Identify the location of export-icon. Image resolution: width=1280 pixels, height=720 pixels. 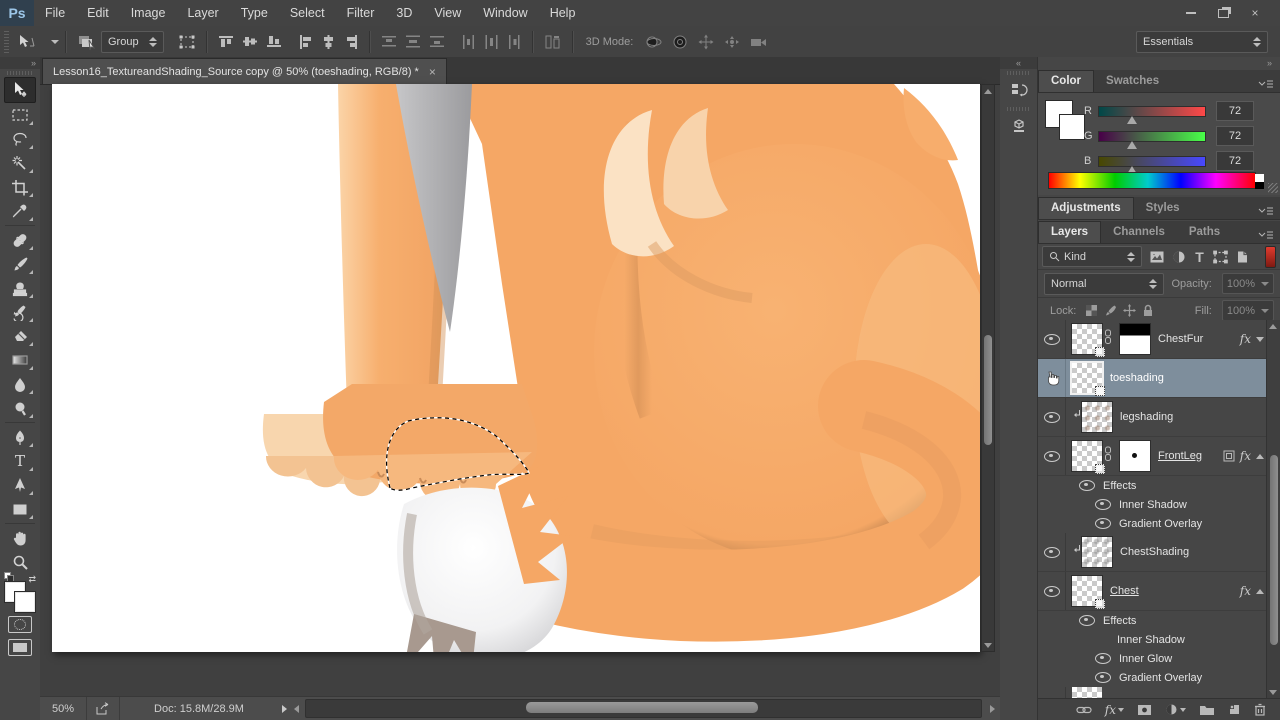
(103, 708).